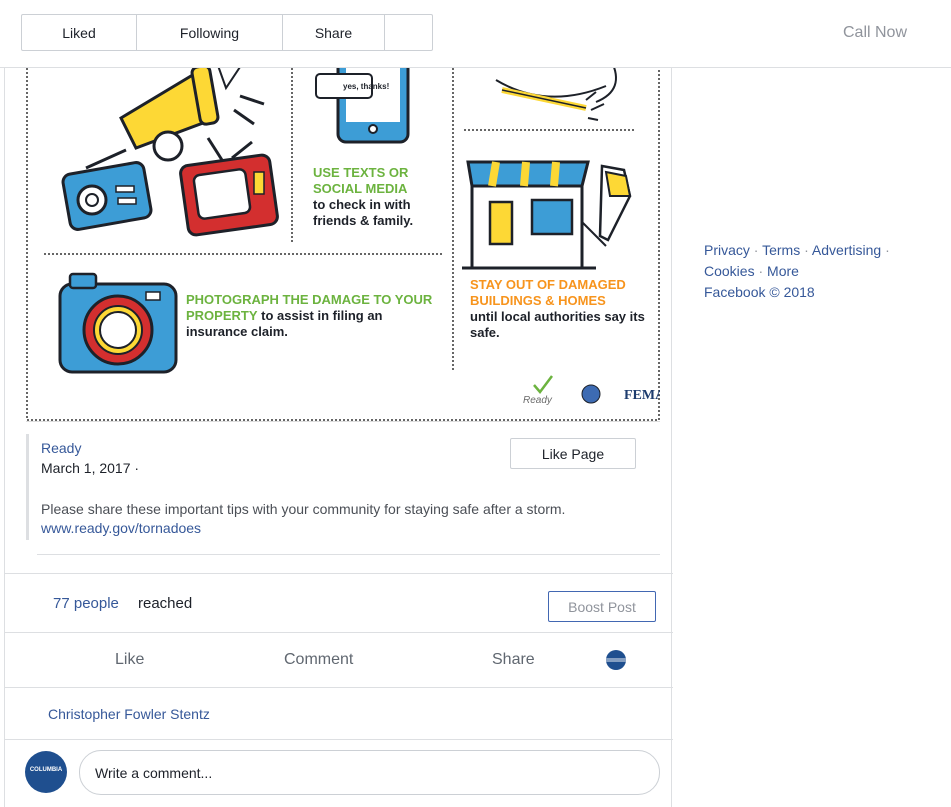 The height and width of the screenshot is (807, 951). I want to click on television-icon, so click(229, 187).